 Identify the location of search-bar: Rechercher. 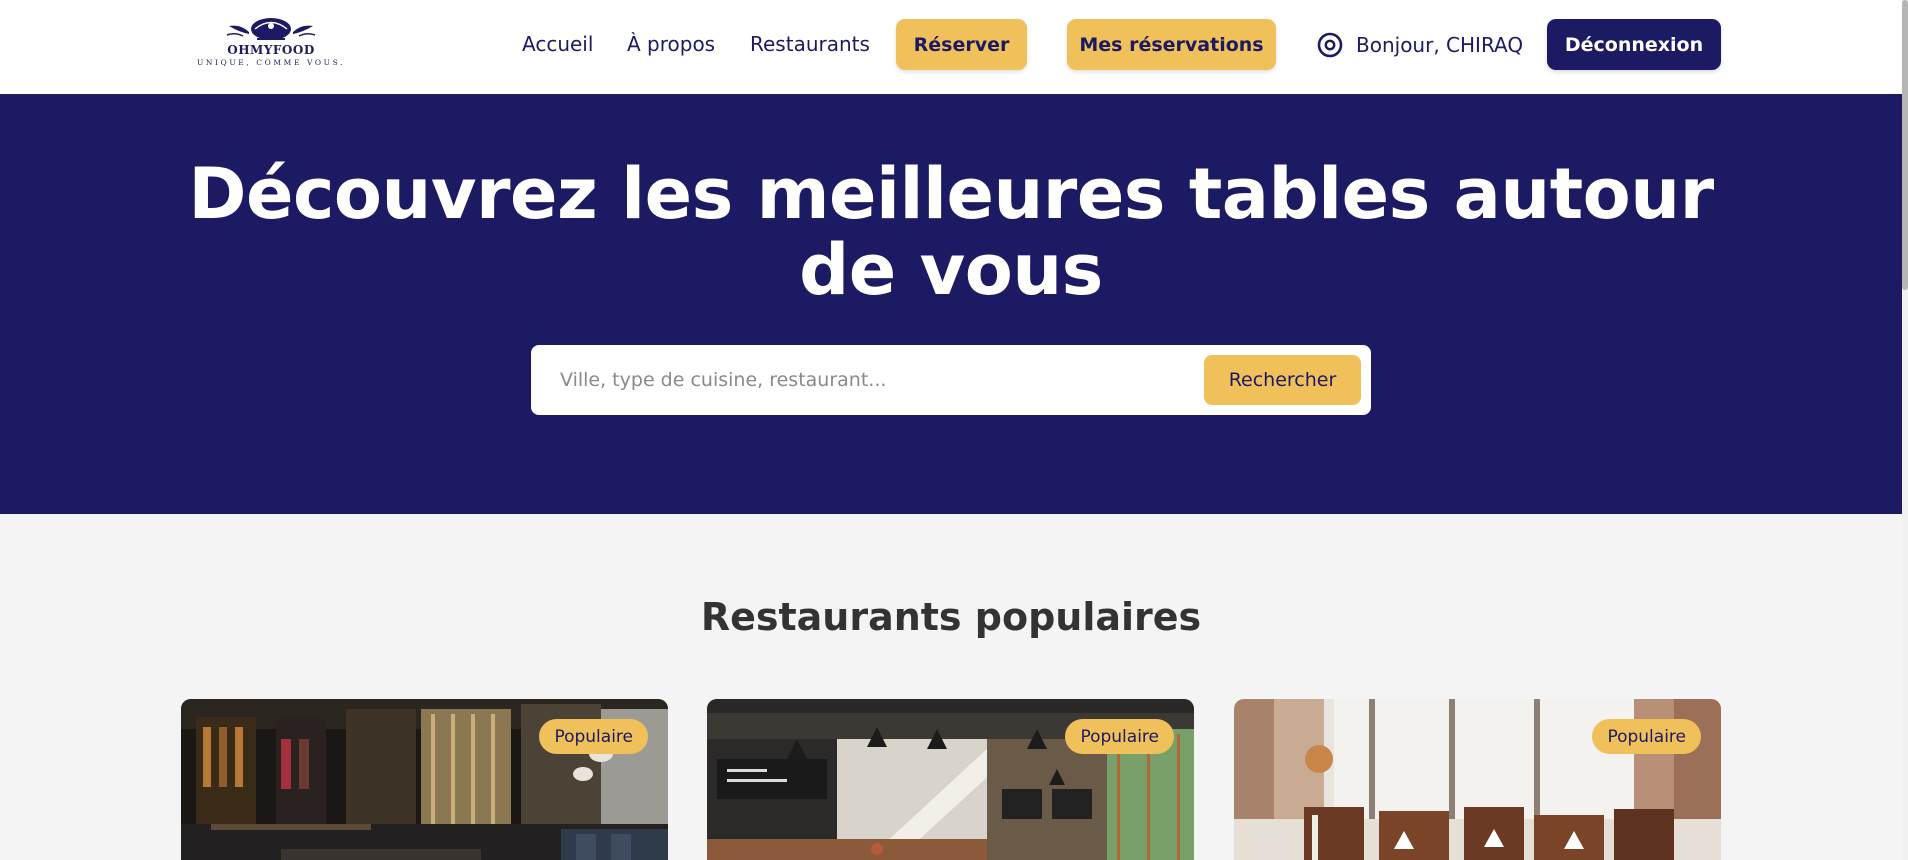
(951, 380).